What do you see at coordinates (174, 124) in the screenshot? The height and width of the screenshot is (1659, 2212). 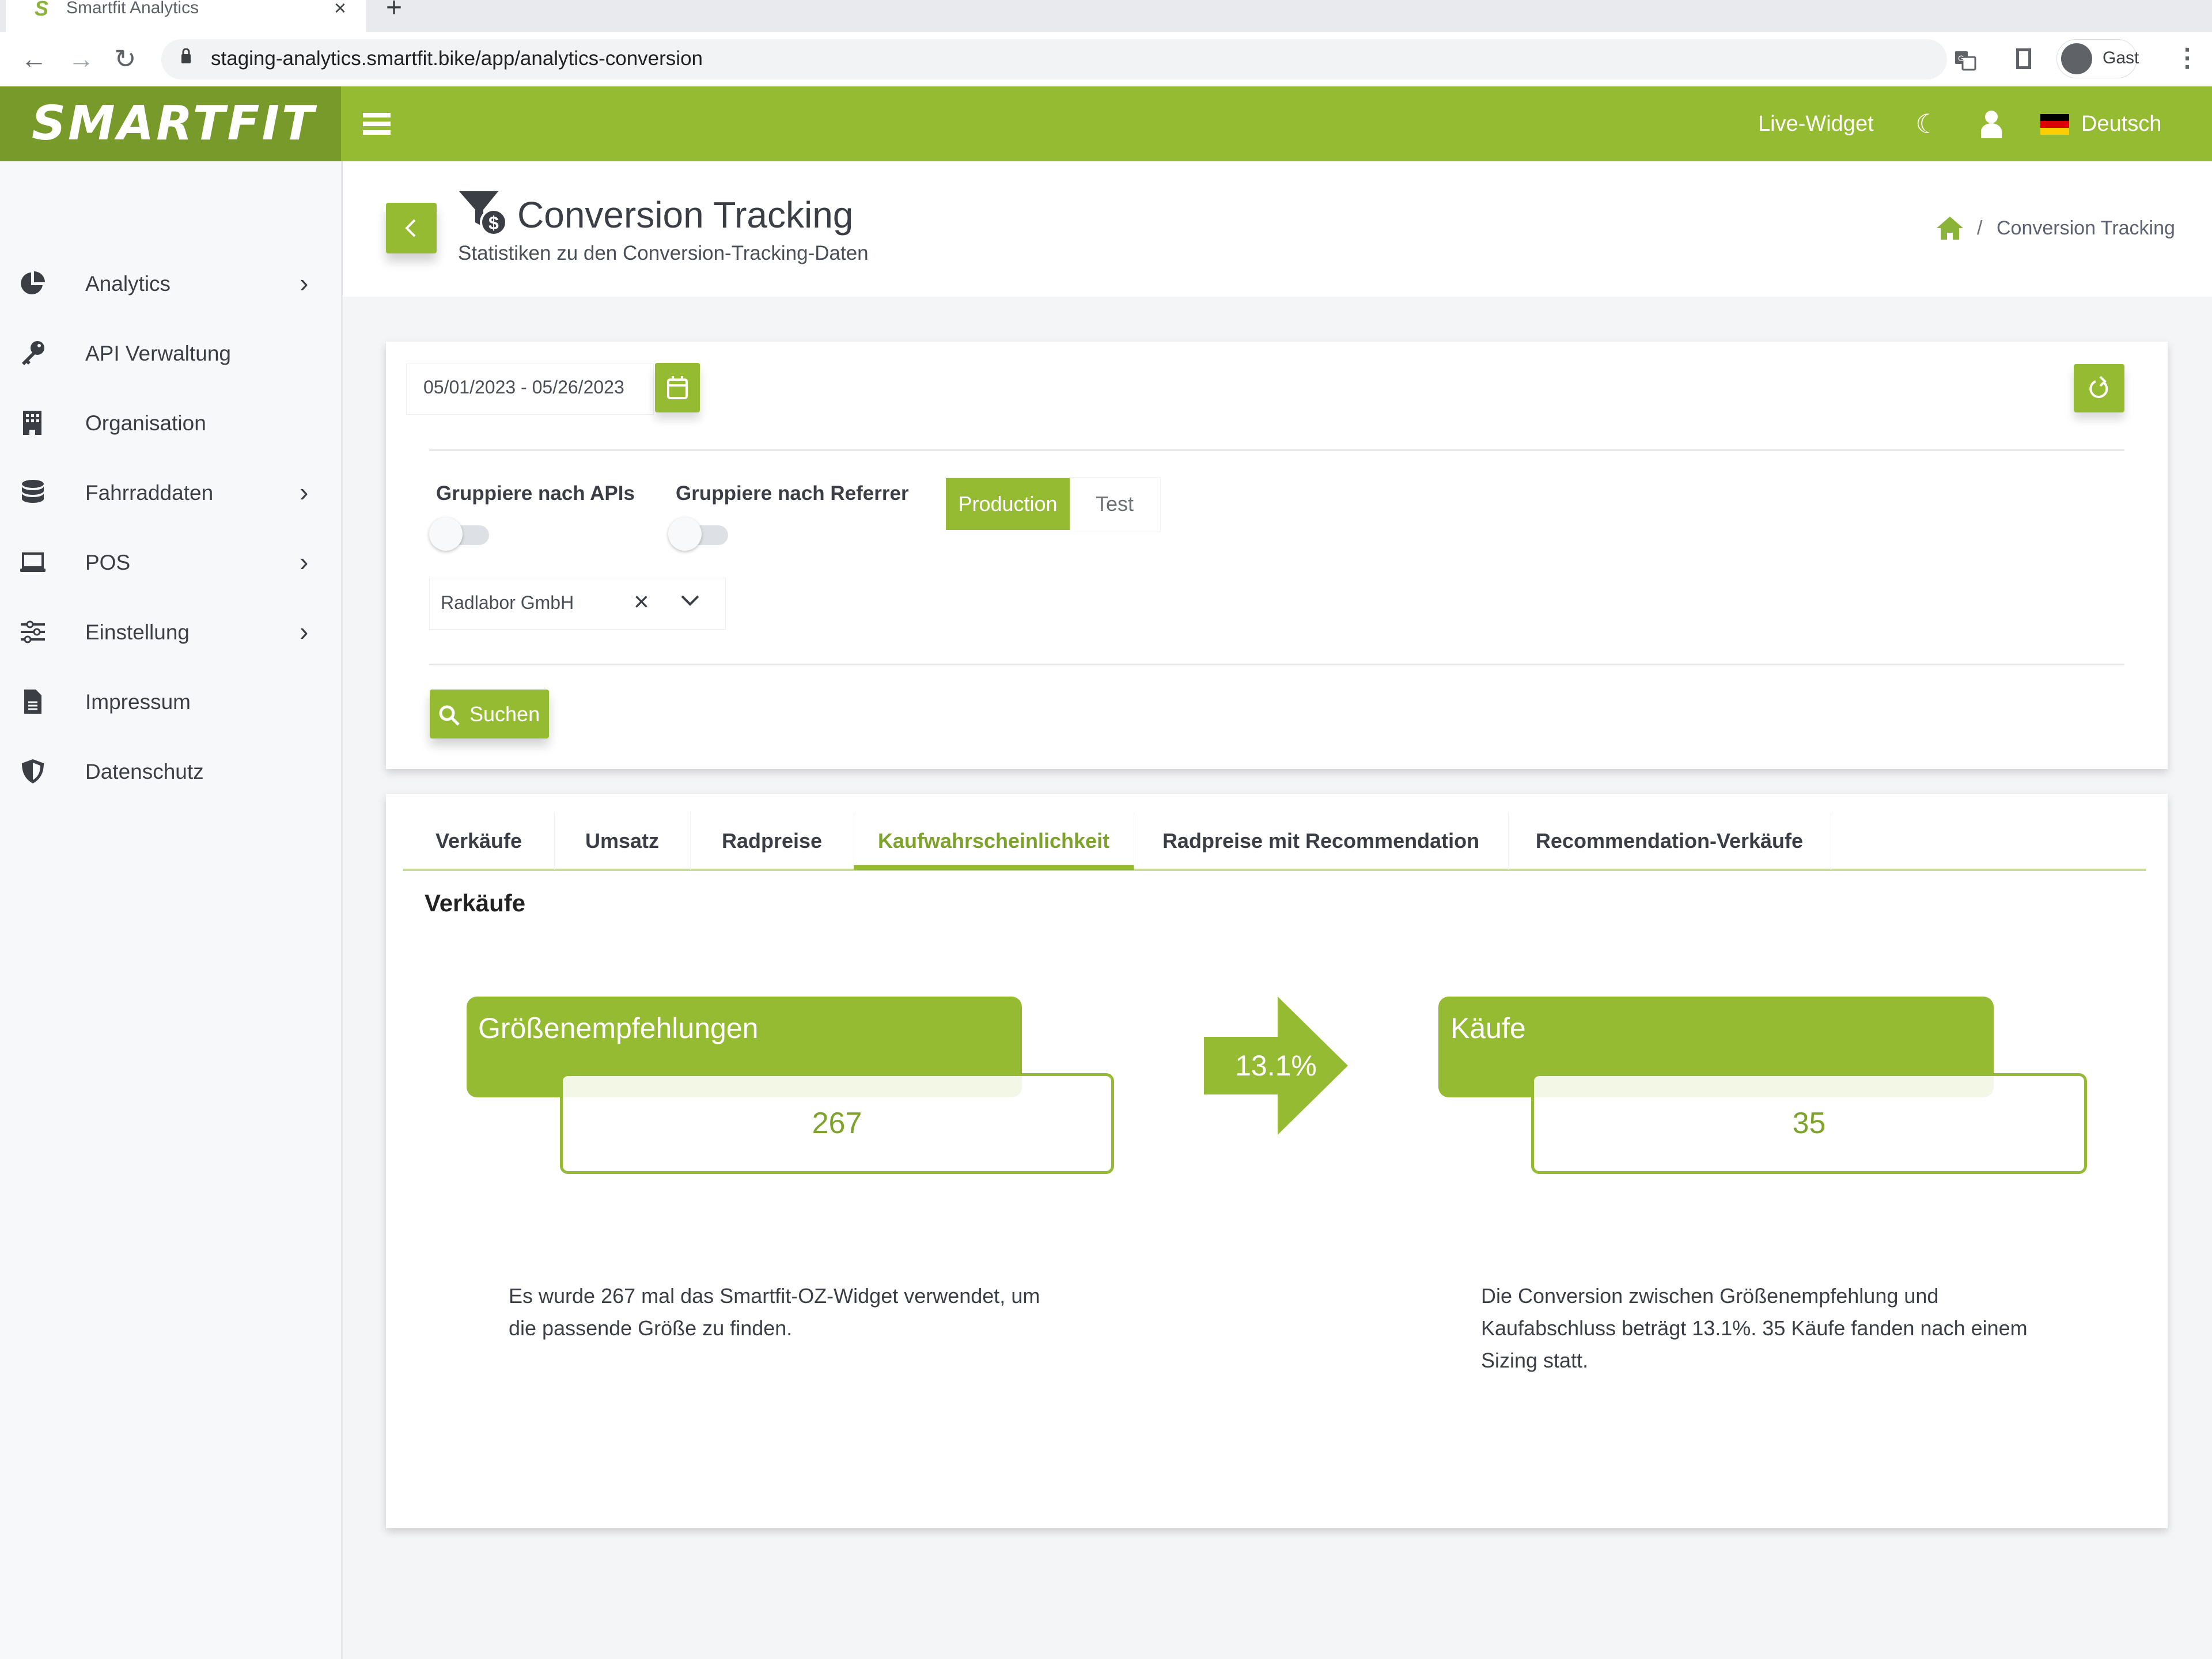 I see `logo: SMARTFIT` at bounding box center [174, 124].